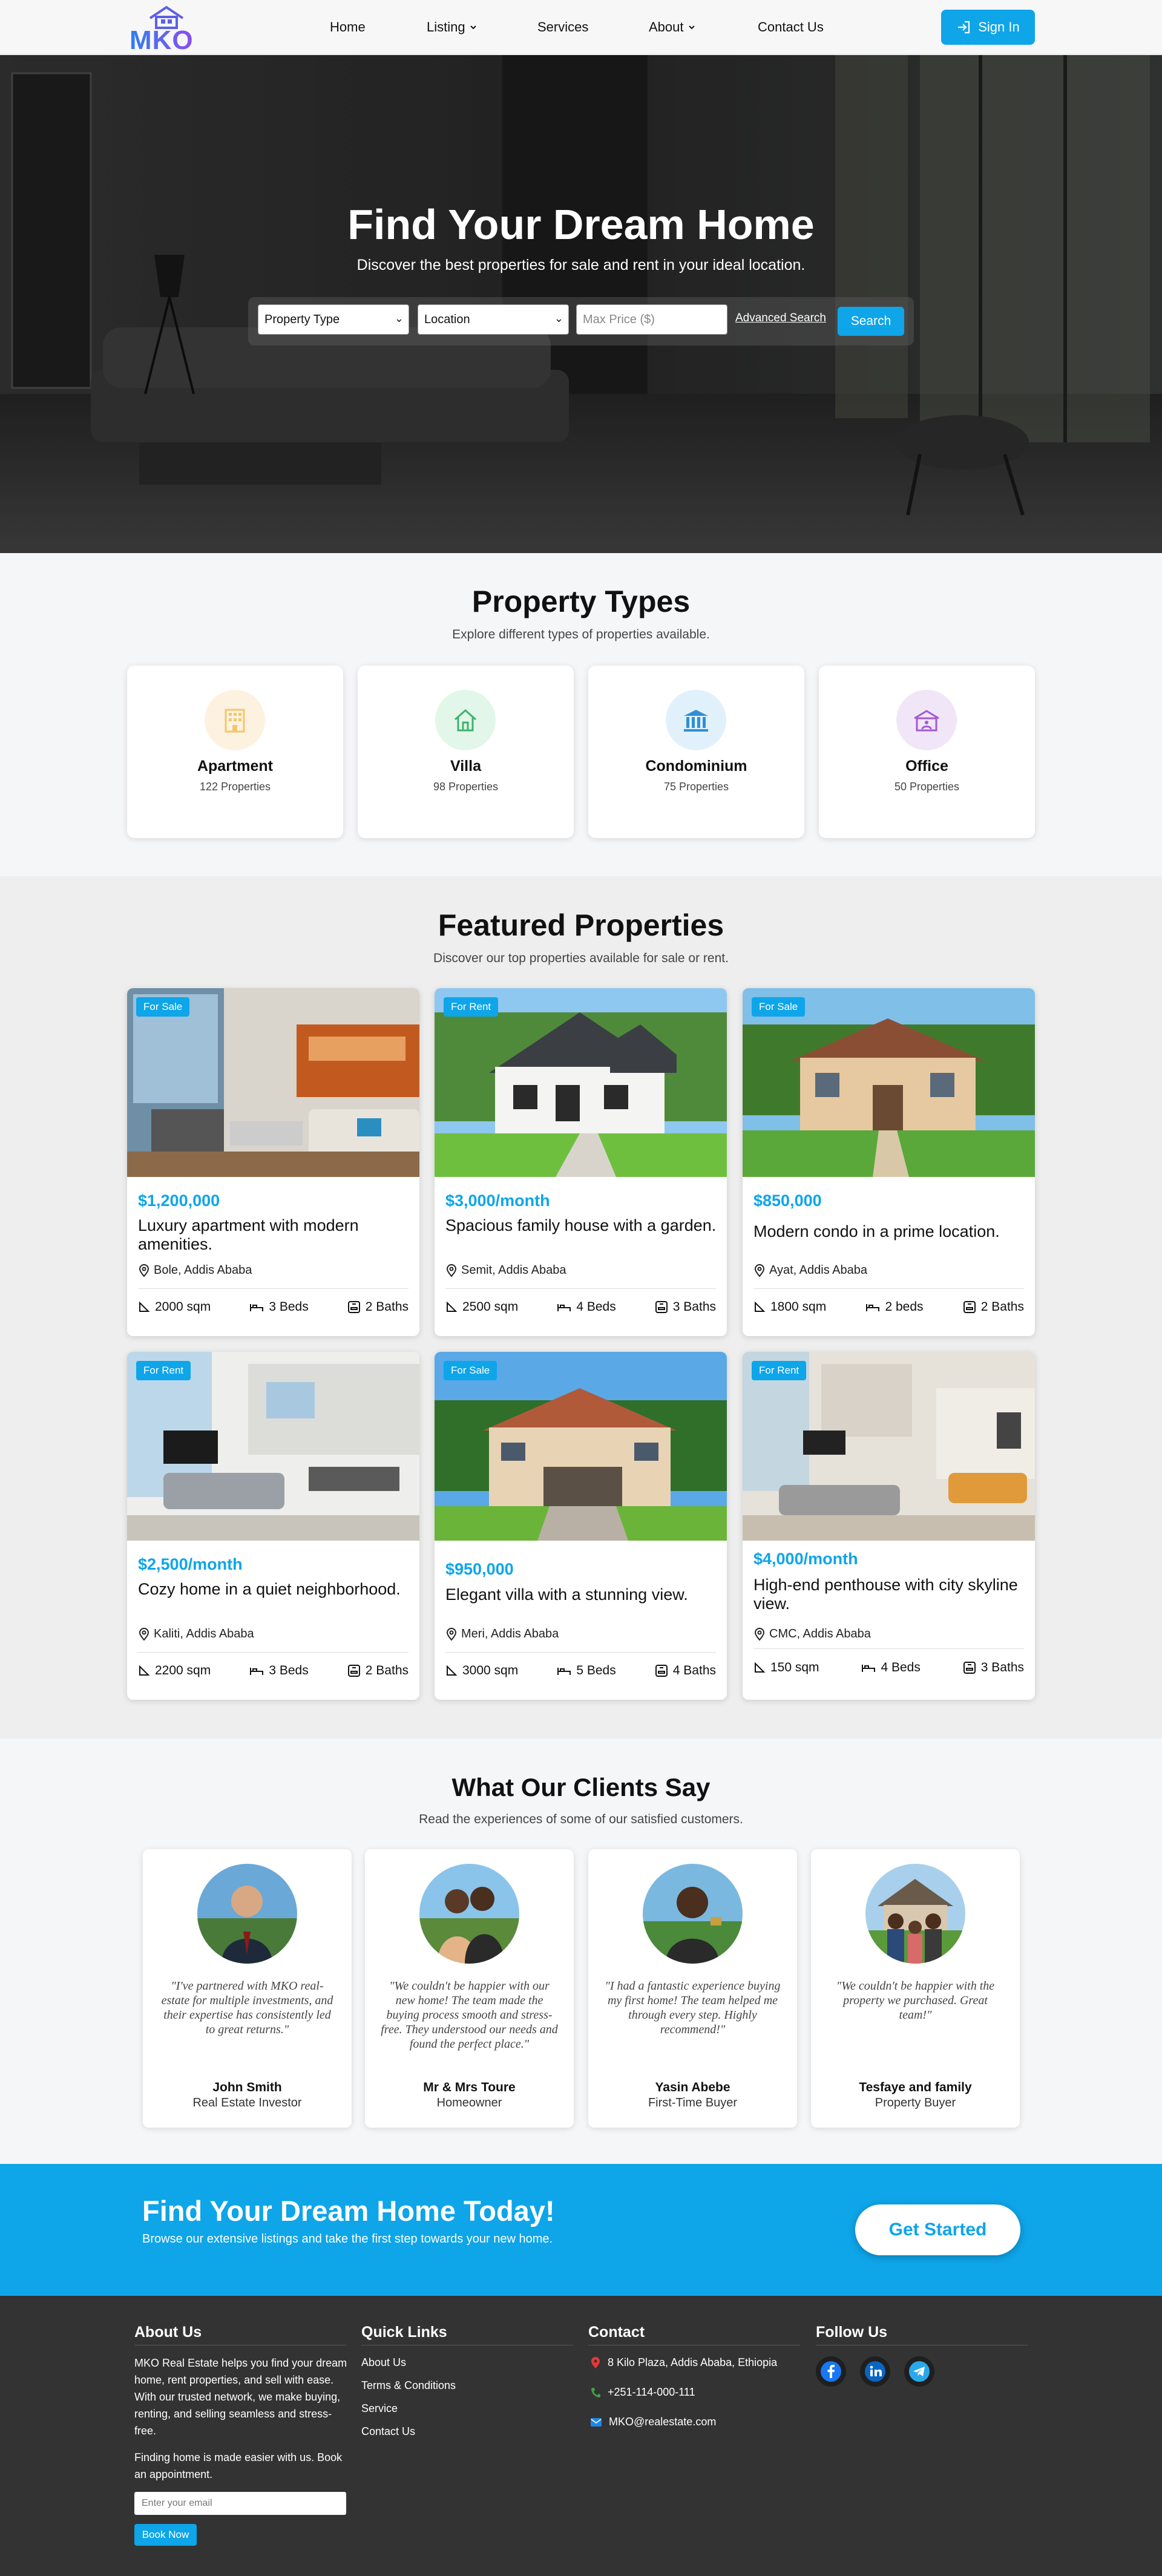 The image size is (1162, 2576). I want to click on logo: MKO, so click(167, 30).